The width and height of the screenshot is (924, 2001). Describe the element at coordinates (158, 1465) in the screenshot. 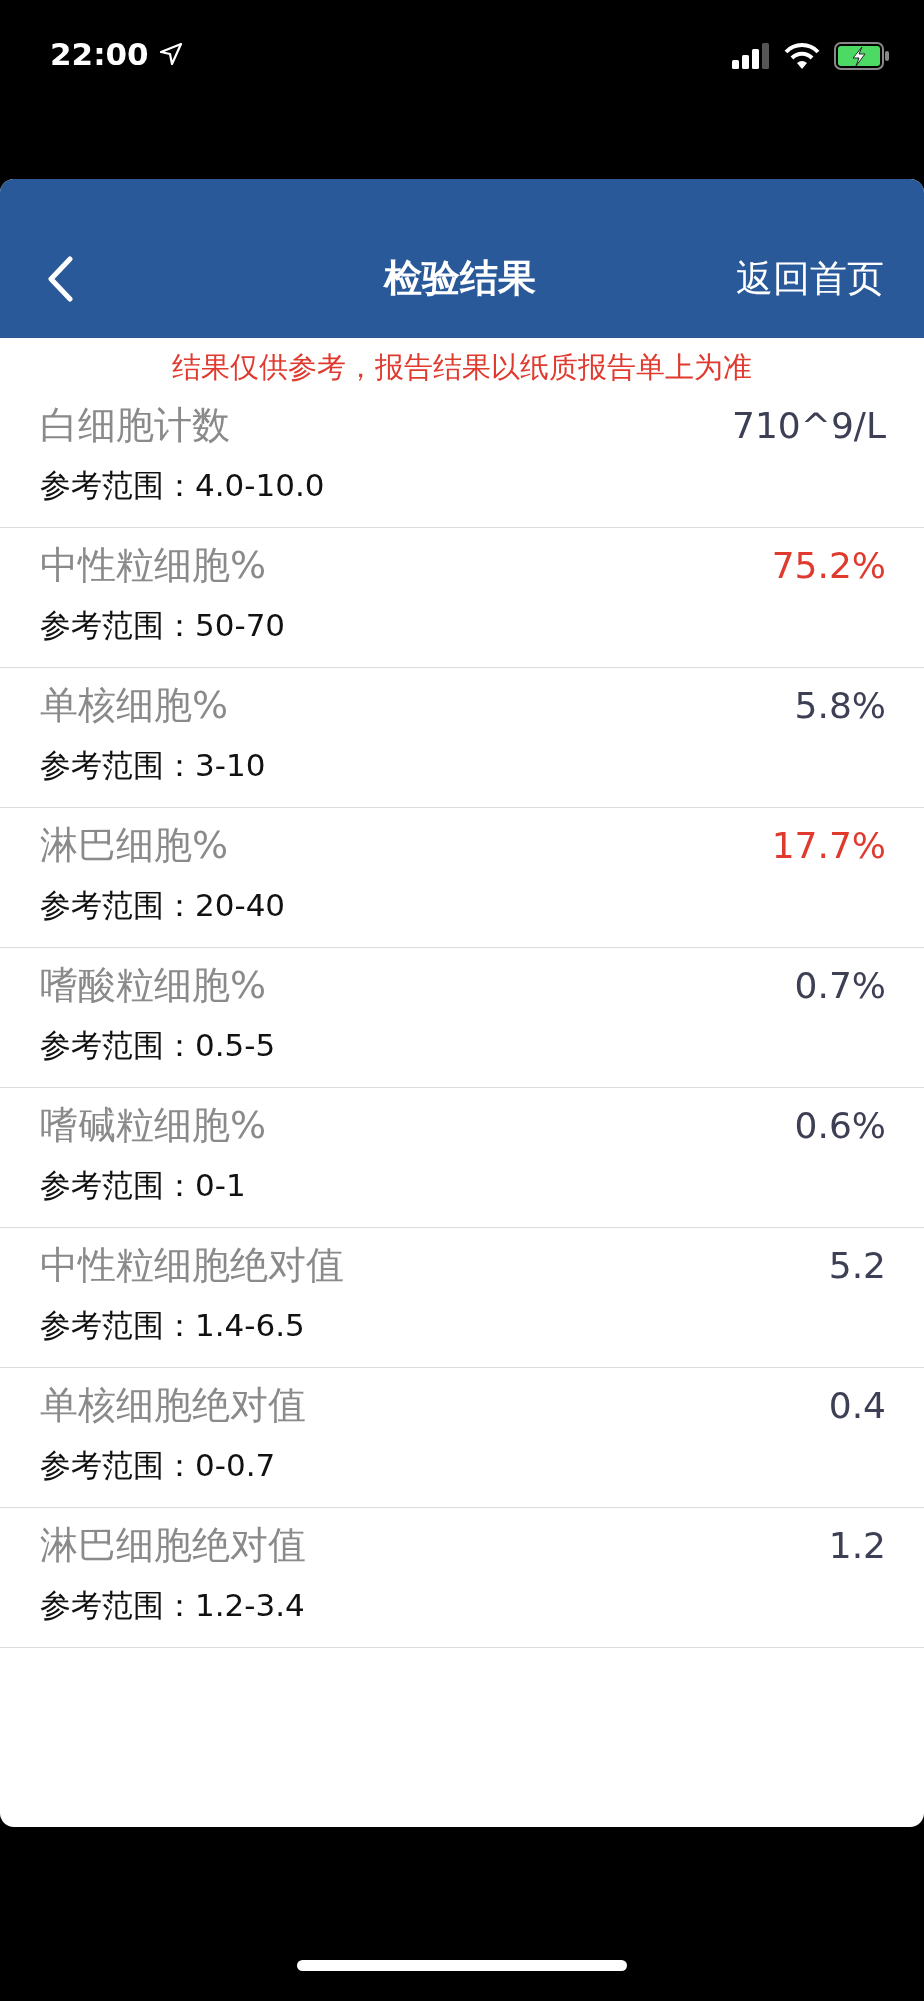

I see `reference-range: 参考范围：0-0.7` at that location.